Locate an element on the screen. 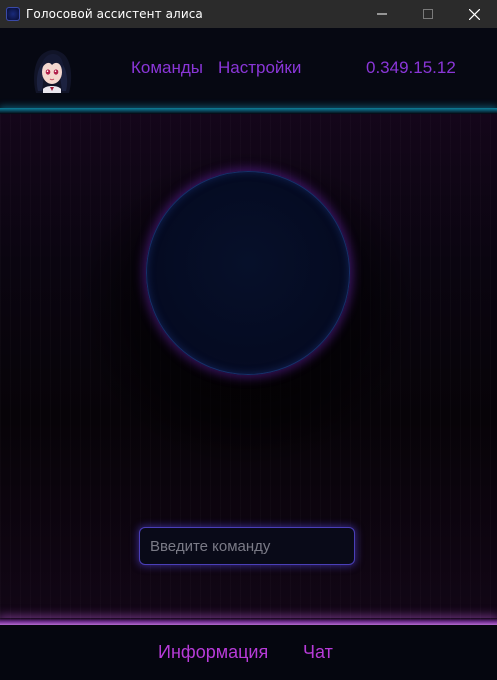 The height and width of the screenshot is (680, 497). nav-commands-link: Команды is located at coordinates (167, 68).